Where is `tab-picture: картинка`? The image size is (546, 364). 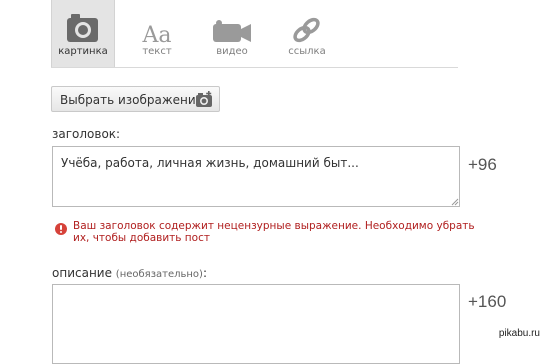 tab-picture: картинка is located at coordinates (83, 33).